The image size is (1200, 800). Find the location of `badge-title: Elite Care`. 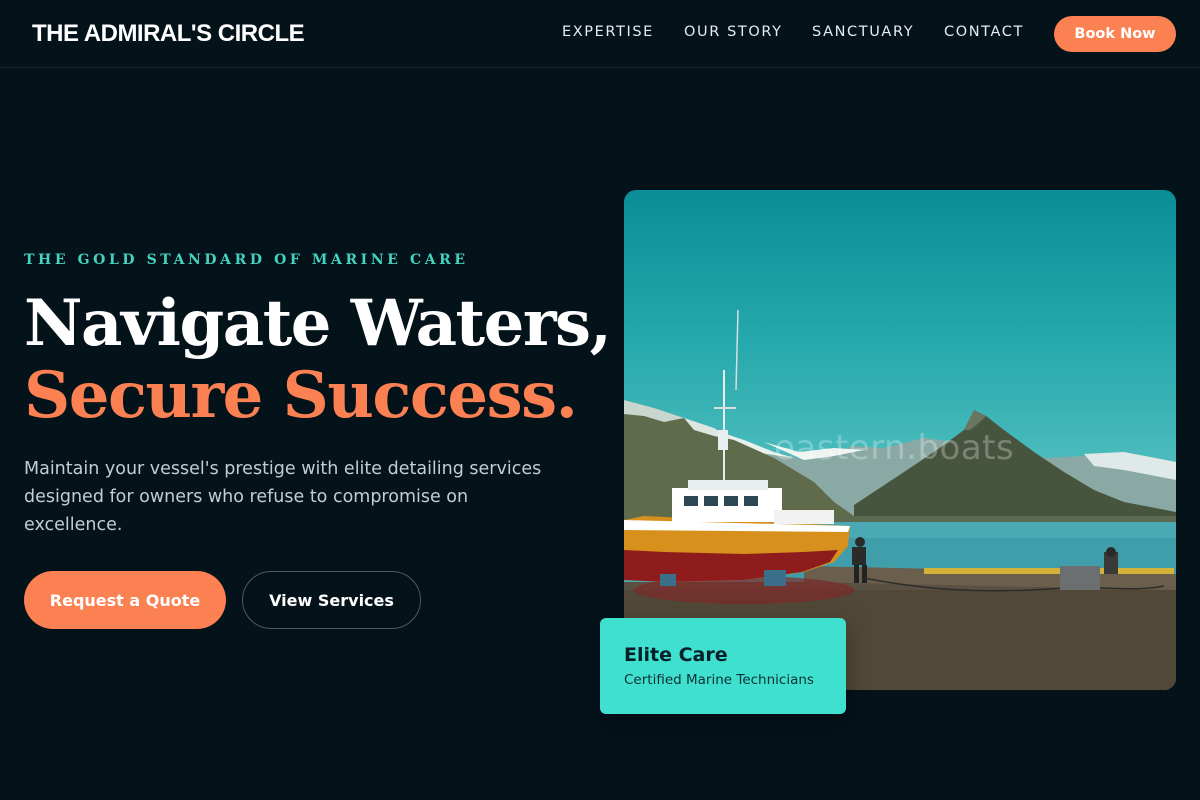

badge-title: Elite Care is located at coordinates (676, 655).